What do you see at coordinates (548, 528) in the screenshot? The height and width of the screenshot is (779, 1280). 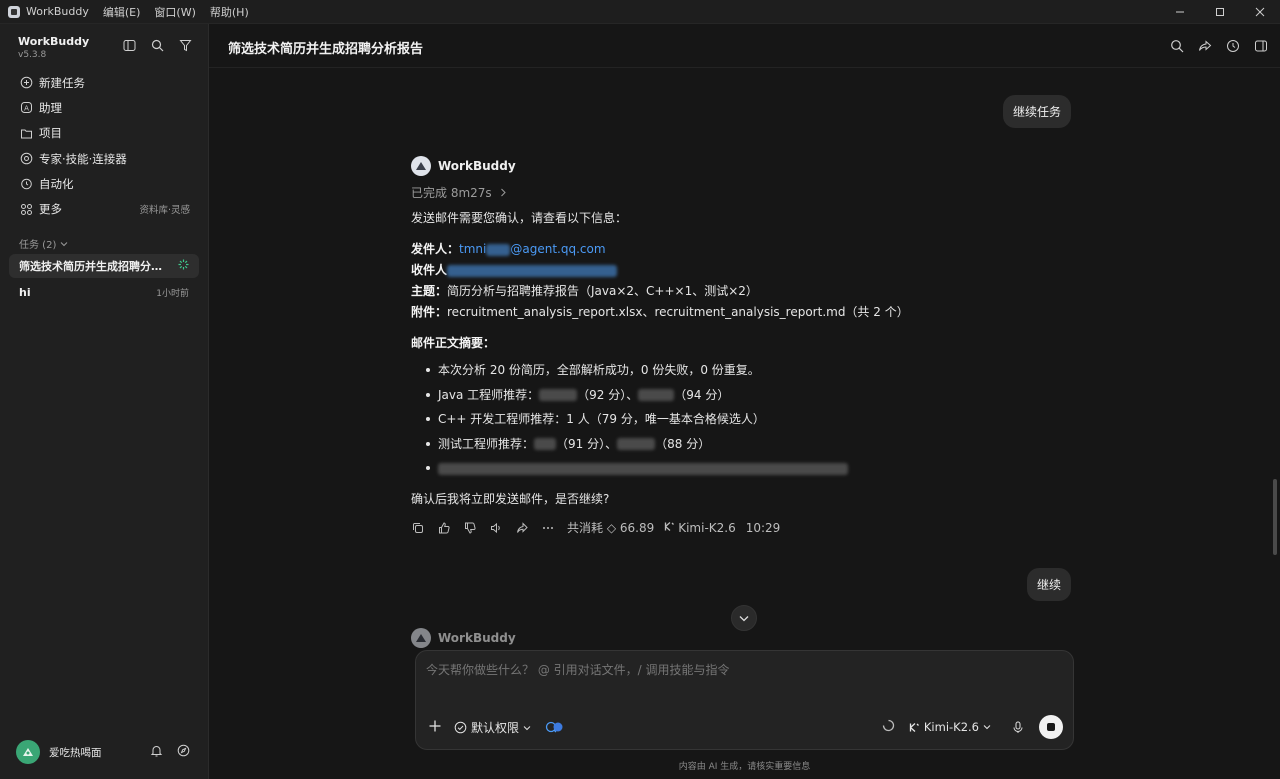 I see `more-icon` at bounding box center [548, 528].